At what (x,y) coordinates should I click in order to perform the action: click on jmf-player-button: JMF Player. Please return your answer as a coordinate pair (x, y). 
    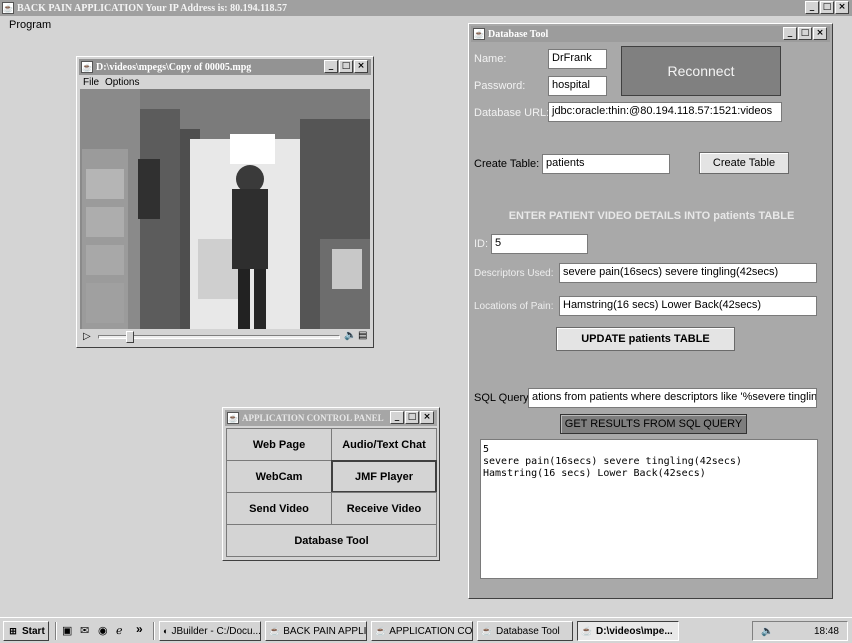
    Looking at the image, I should click on (384, 476).